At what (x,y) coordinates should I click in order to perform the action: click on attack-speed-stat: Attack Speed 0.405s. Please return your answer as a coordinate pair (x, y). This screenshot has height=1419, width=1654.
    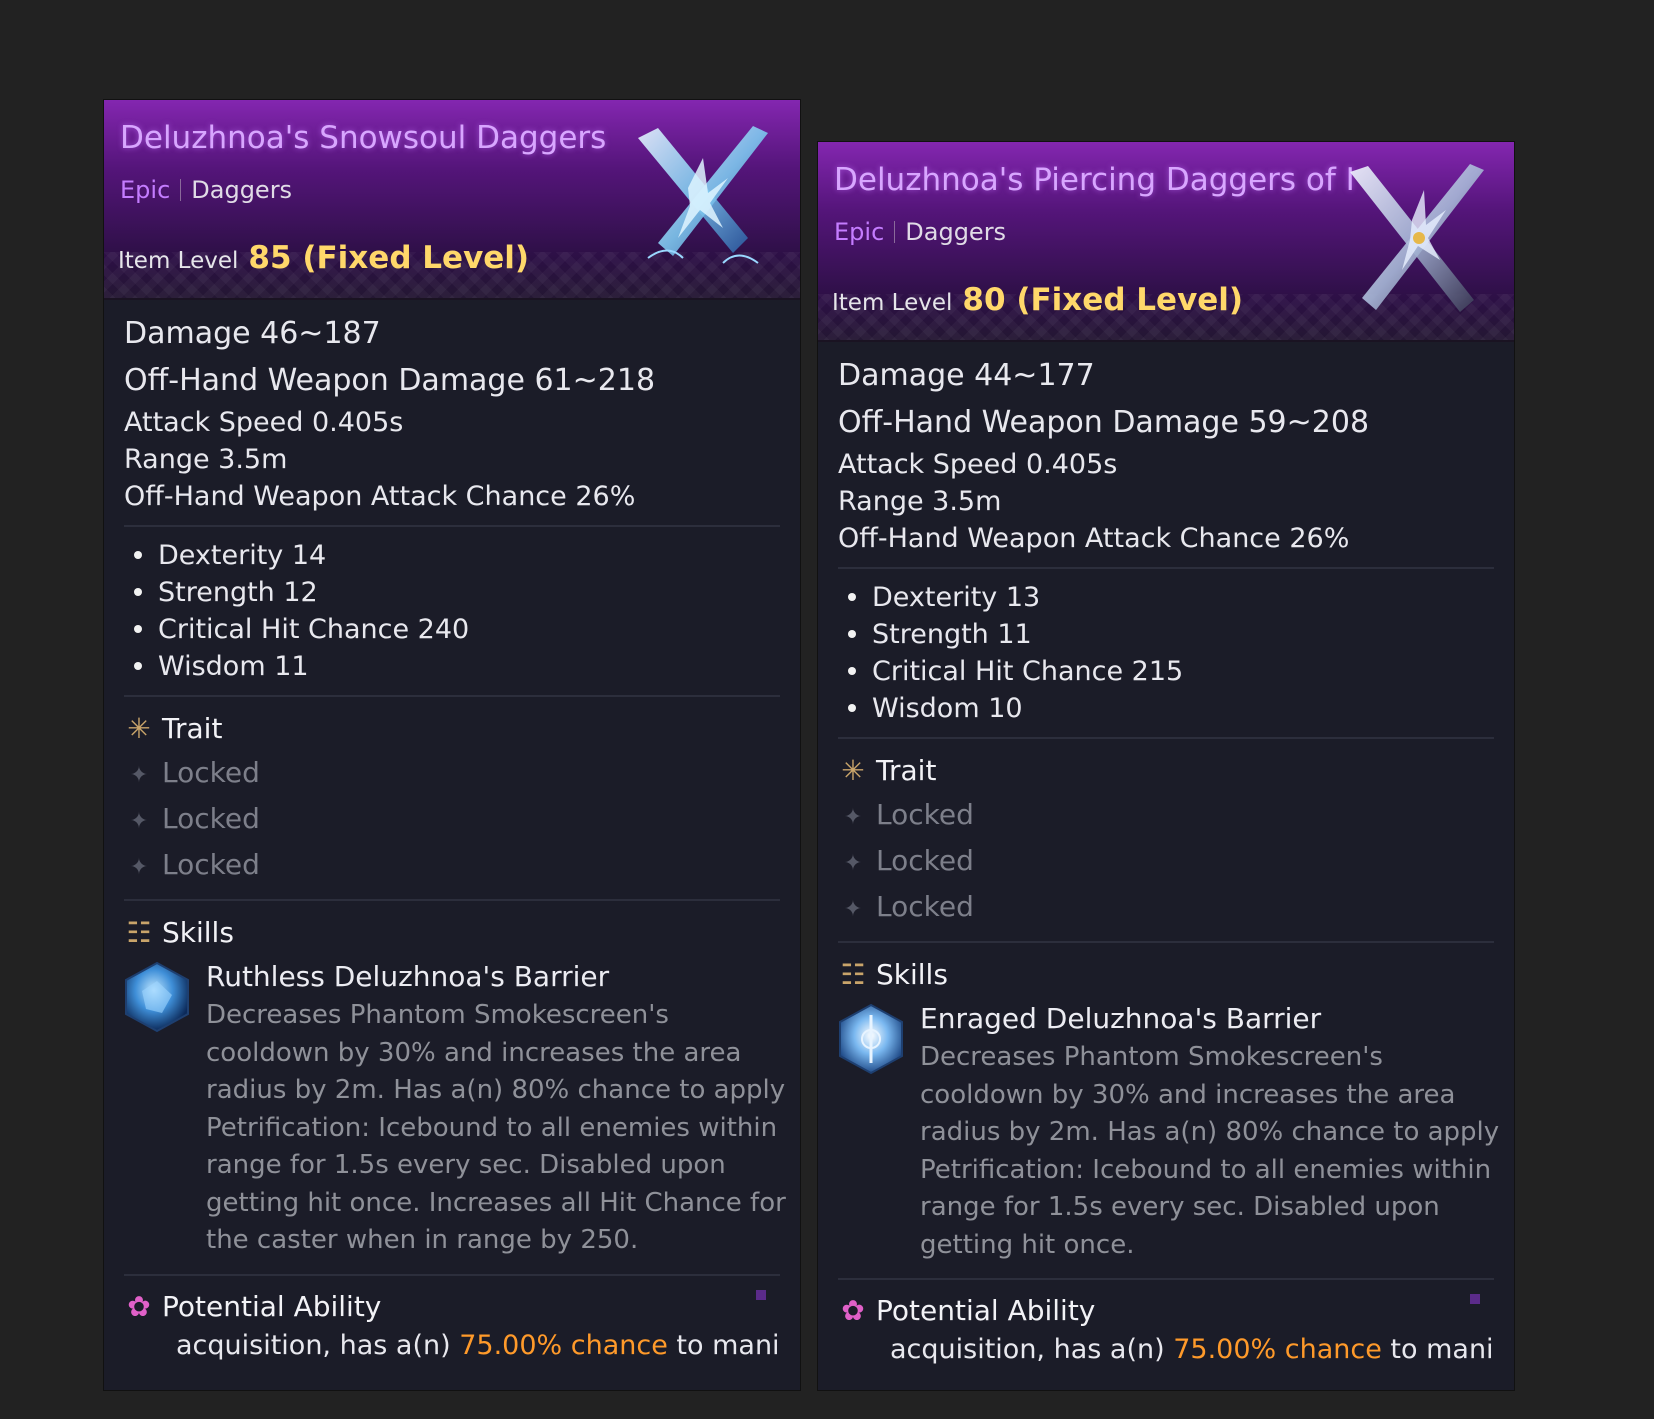
    Looking at the image, I should click on (978, 464).